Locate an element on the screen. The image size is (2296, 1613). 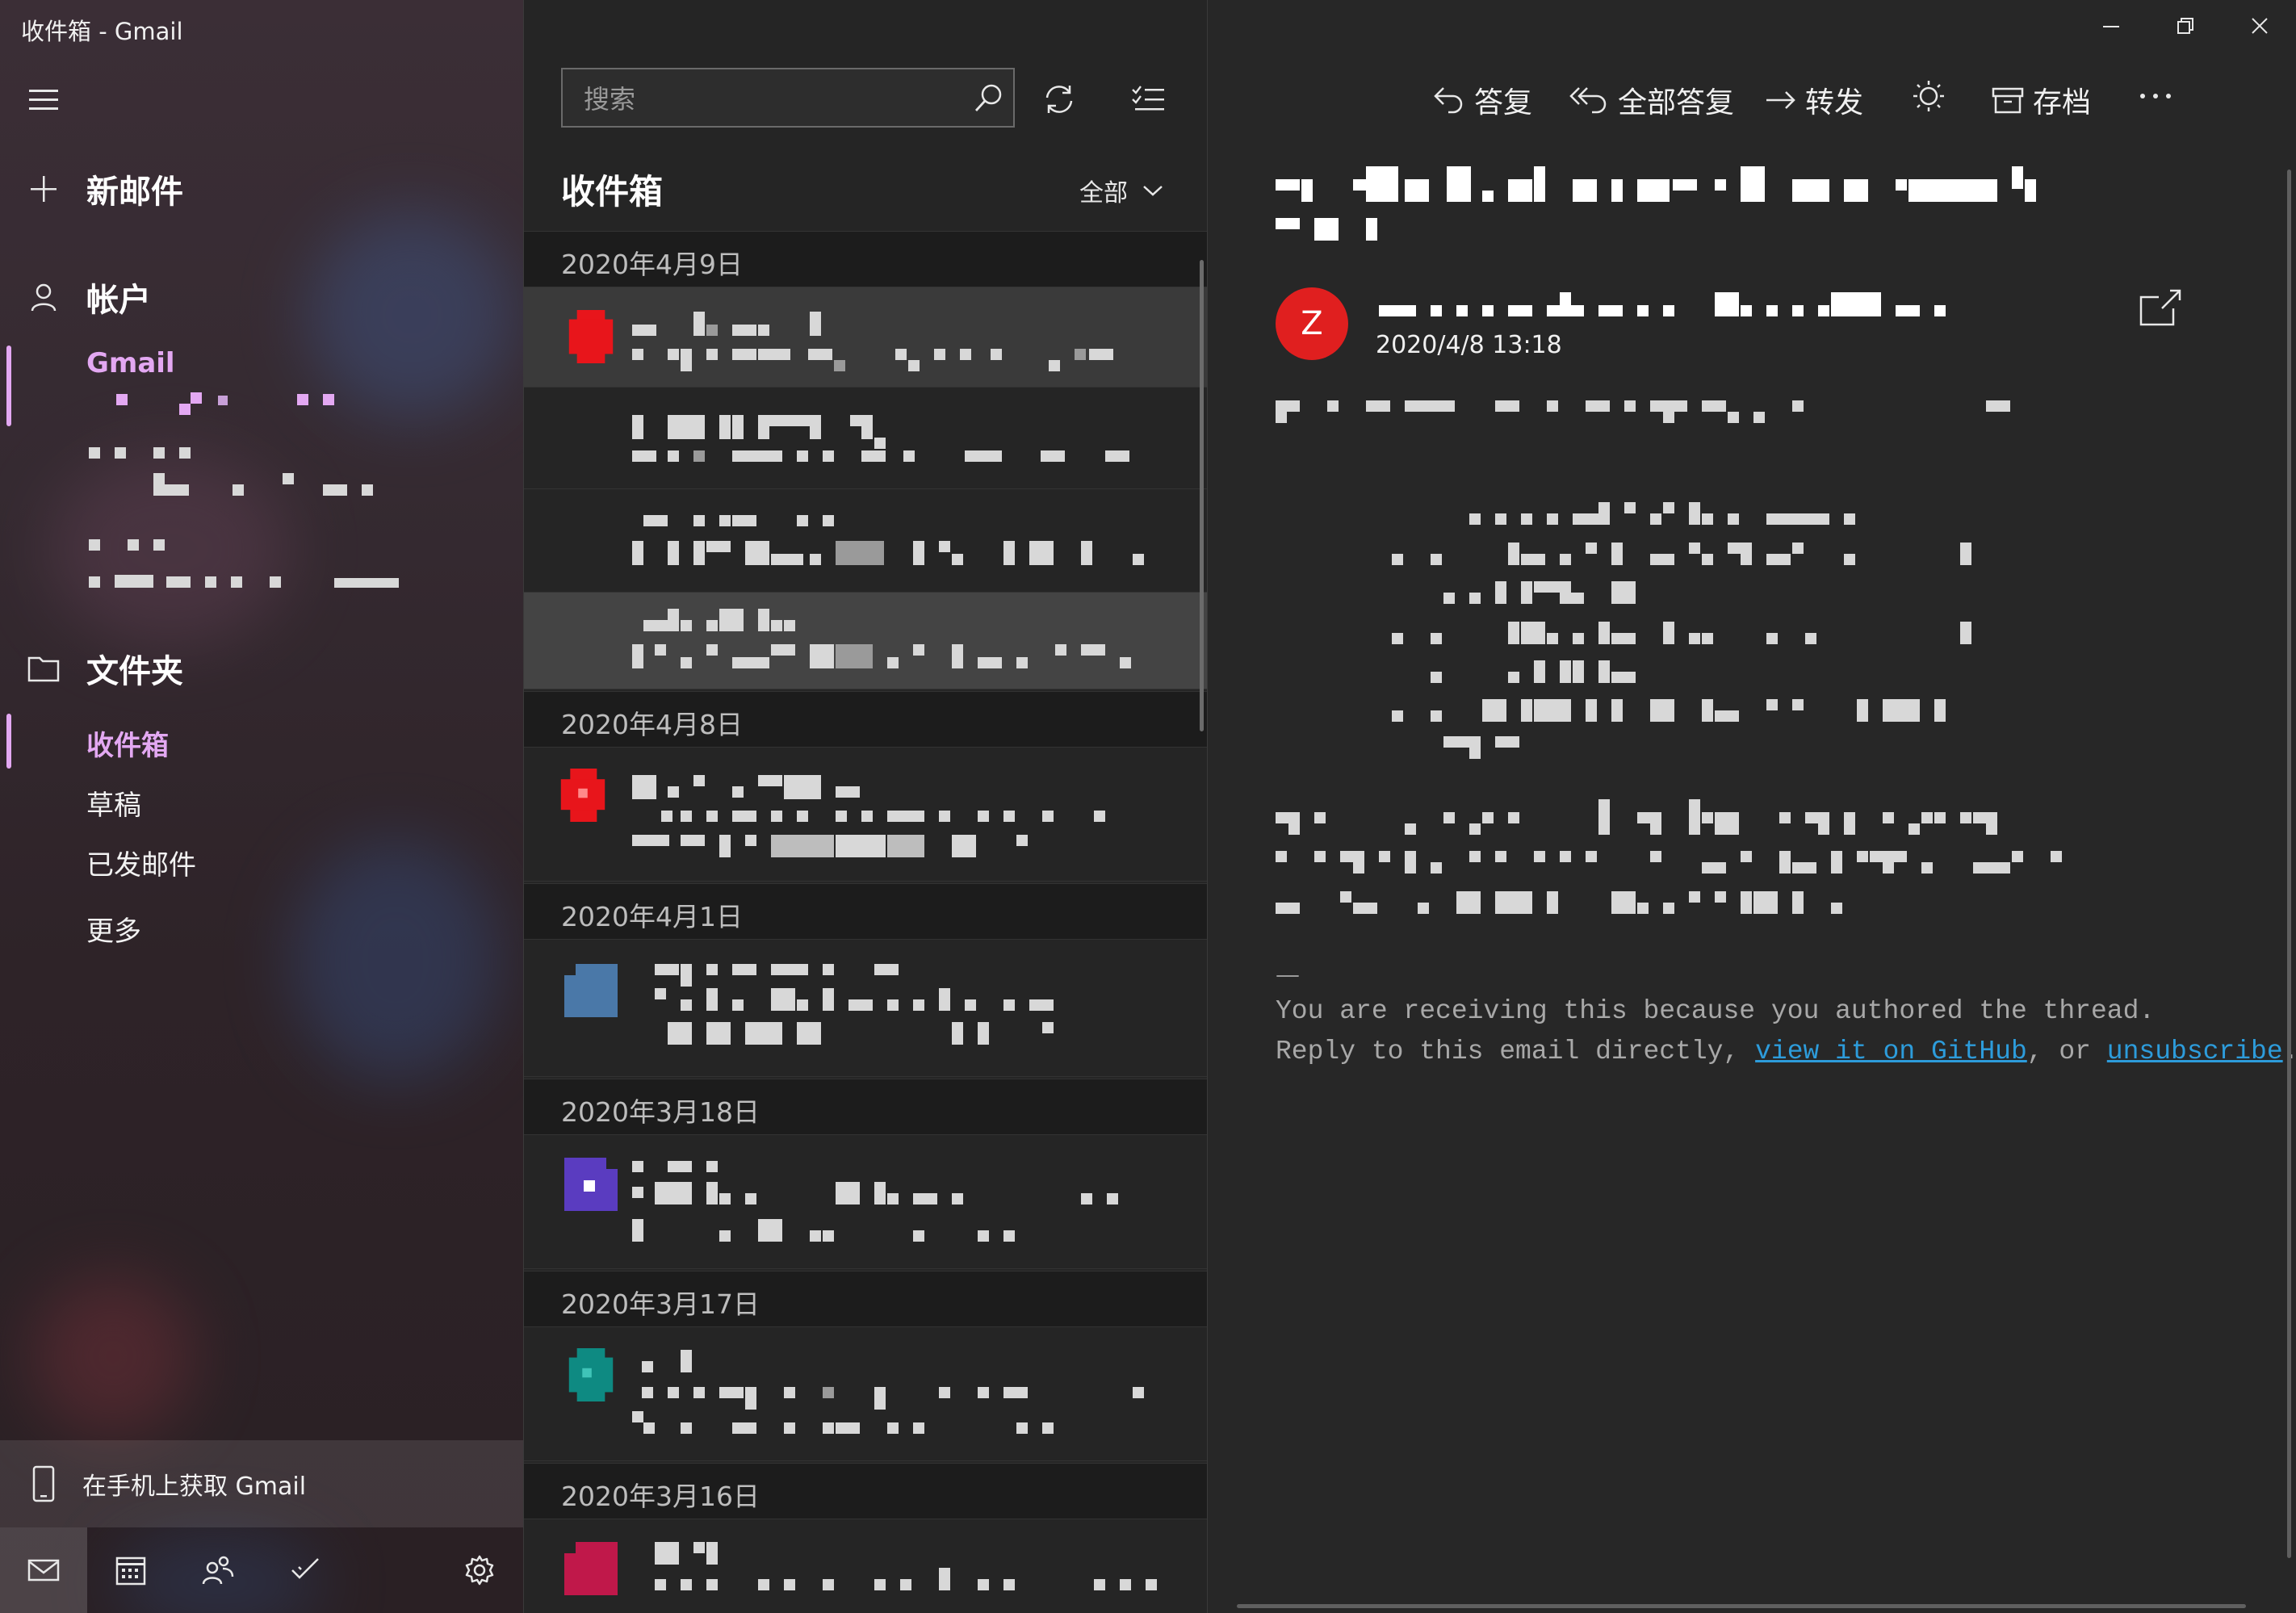
reply-label: 答复 is located at coordinates (1503, 102).